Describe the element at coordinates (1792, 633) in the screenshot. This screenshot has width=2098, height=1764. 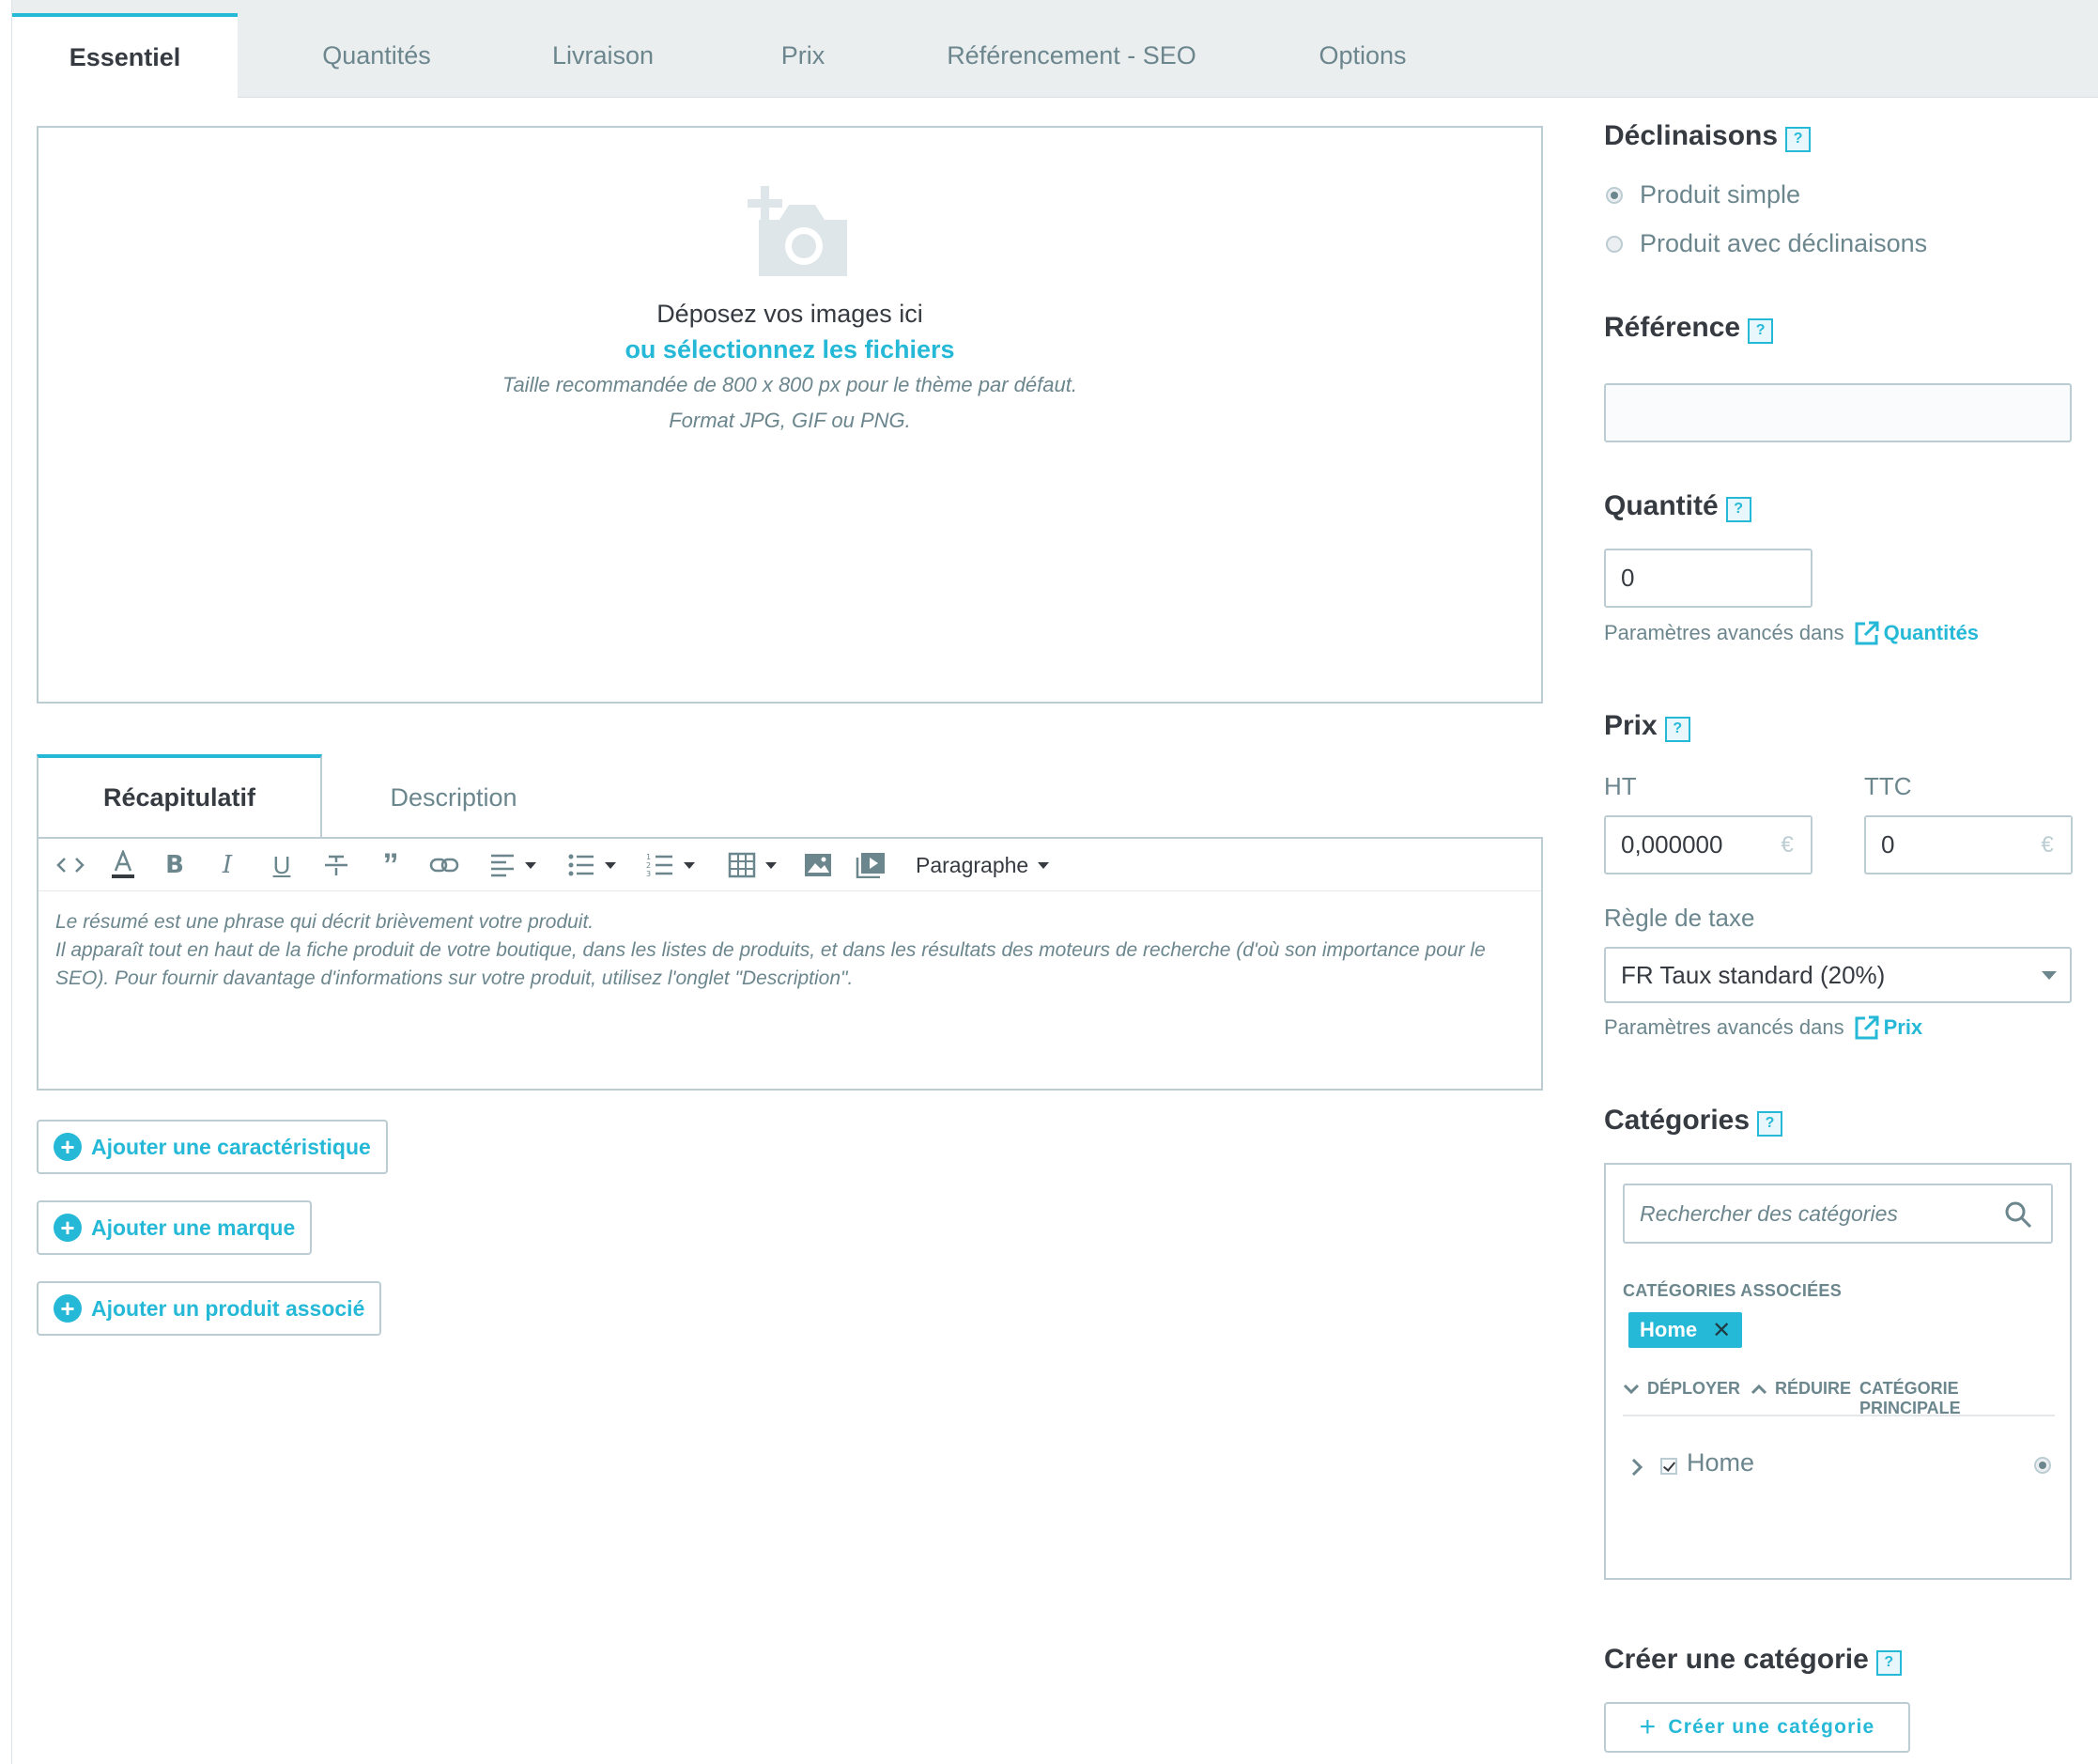
I see `quantity-advanced: Paramètres avancés dans Quantités` at that location.